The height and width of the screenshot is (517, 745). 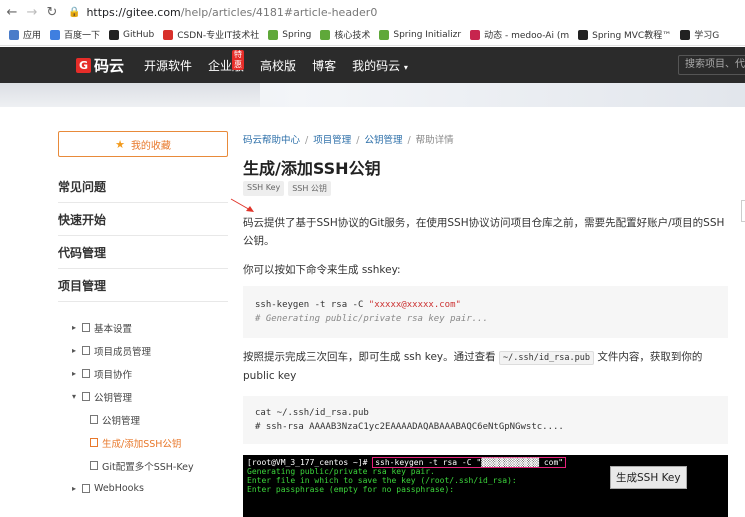 I want to click on sidebar-tree-item: ▸ 项目成员管理, so click(x=157, y=350).